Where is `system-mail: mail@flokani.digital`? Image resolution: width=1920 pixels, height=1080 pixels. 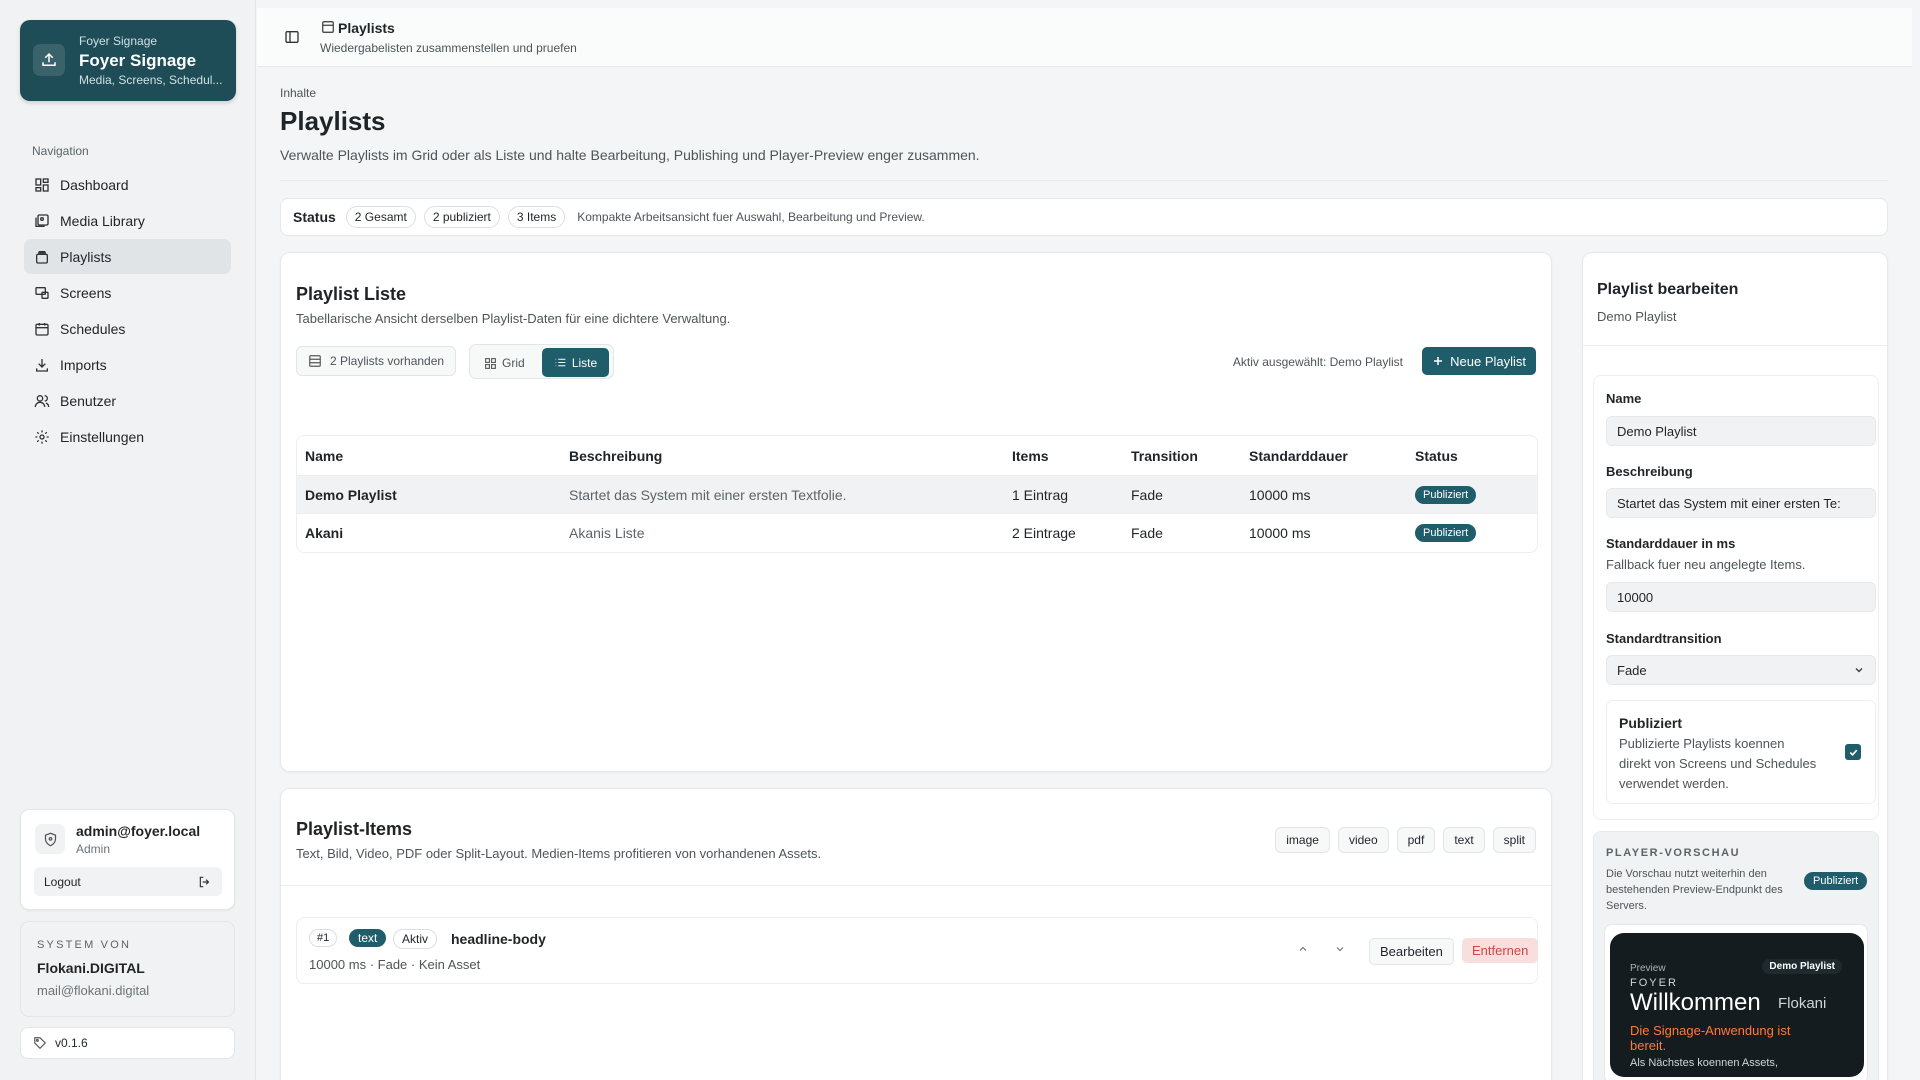 system-mail: mail@flokani.digital is located at coordinates (93, 990).